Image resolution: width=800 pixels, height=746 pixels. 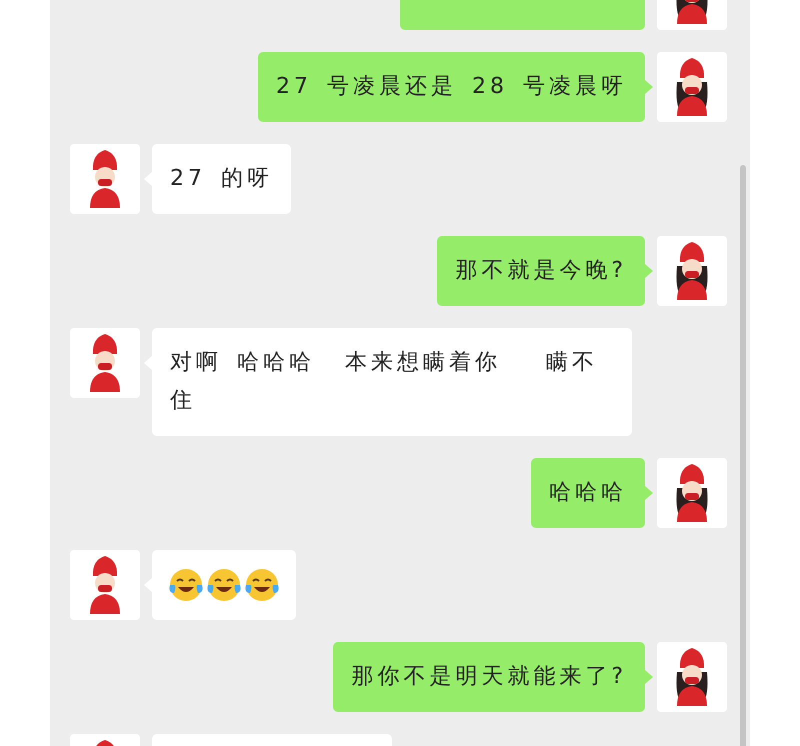 What do you see at coordinates (392, 382) in the screenshot?
I see `message-bubble: 对啊 哈哈哈 本来想瞒着你 瞒不住` at bounding box center [392, 382].